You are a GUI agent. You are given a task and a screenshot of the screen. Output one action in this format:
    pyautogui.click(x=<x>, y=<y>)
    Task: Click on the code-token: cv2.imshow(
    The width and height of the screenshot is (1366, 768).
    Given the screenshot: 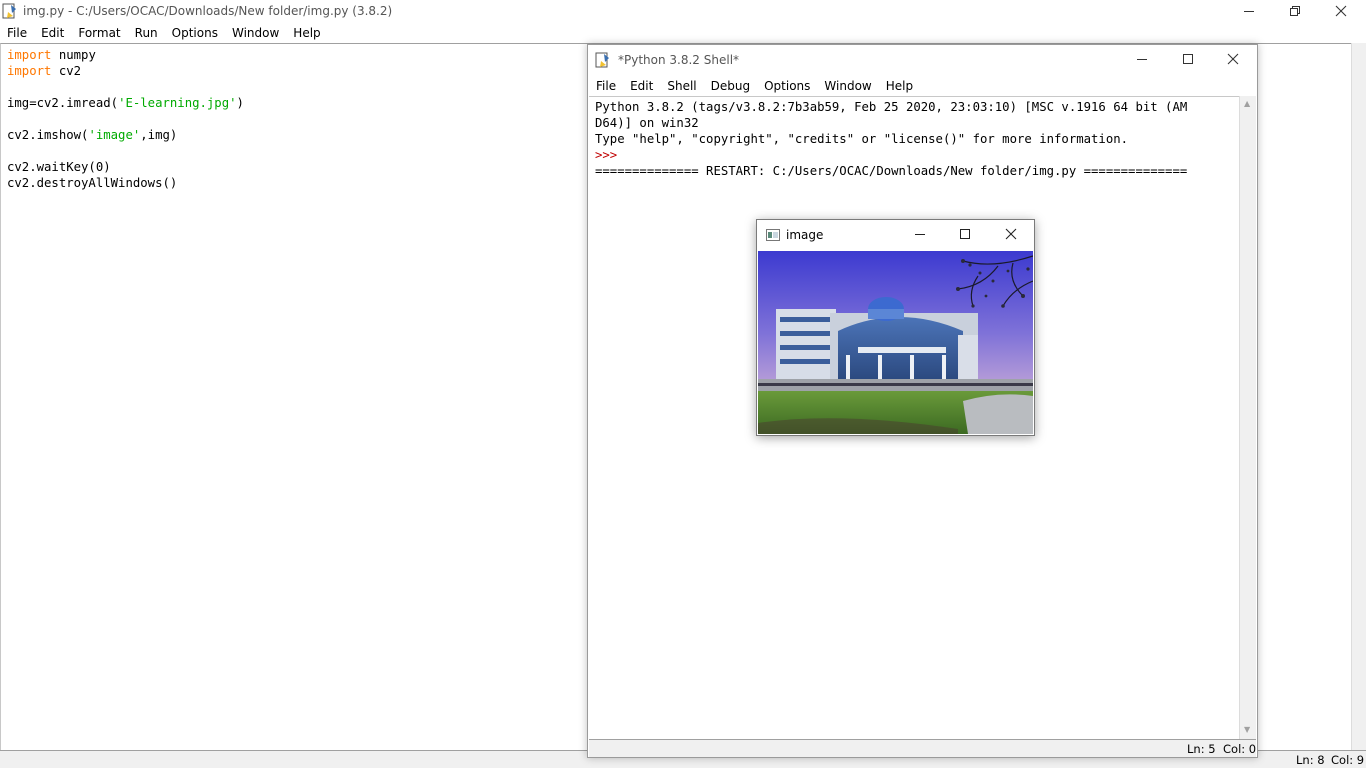 What is the action you would take?
    pyautogui.click(x=48, y=135)
    